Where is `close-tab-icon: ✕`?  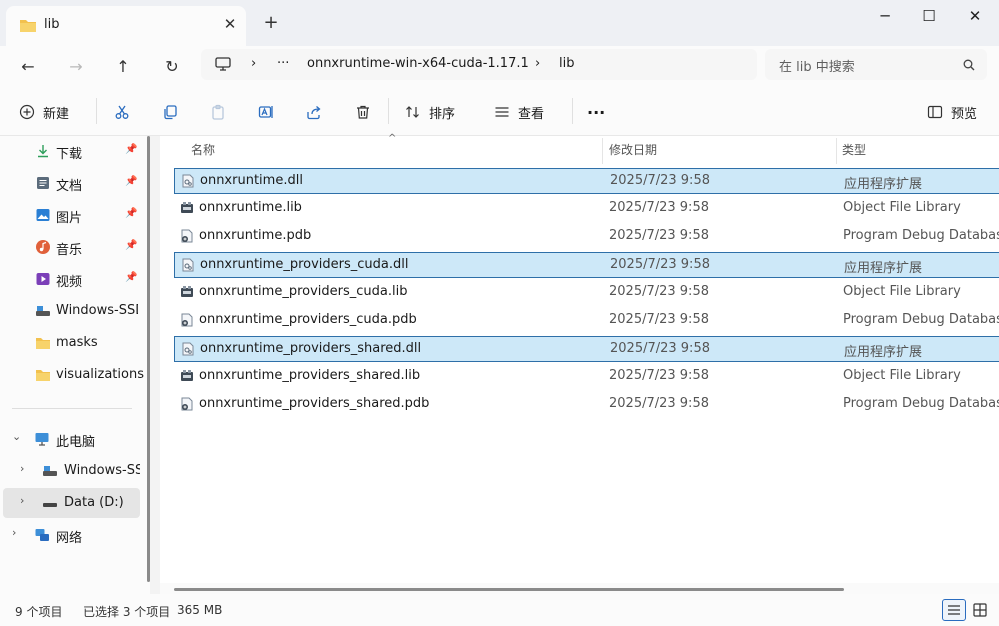
close-tab-icon: ✕ is located at coordinates (230, 24).